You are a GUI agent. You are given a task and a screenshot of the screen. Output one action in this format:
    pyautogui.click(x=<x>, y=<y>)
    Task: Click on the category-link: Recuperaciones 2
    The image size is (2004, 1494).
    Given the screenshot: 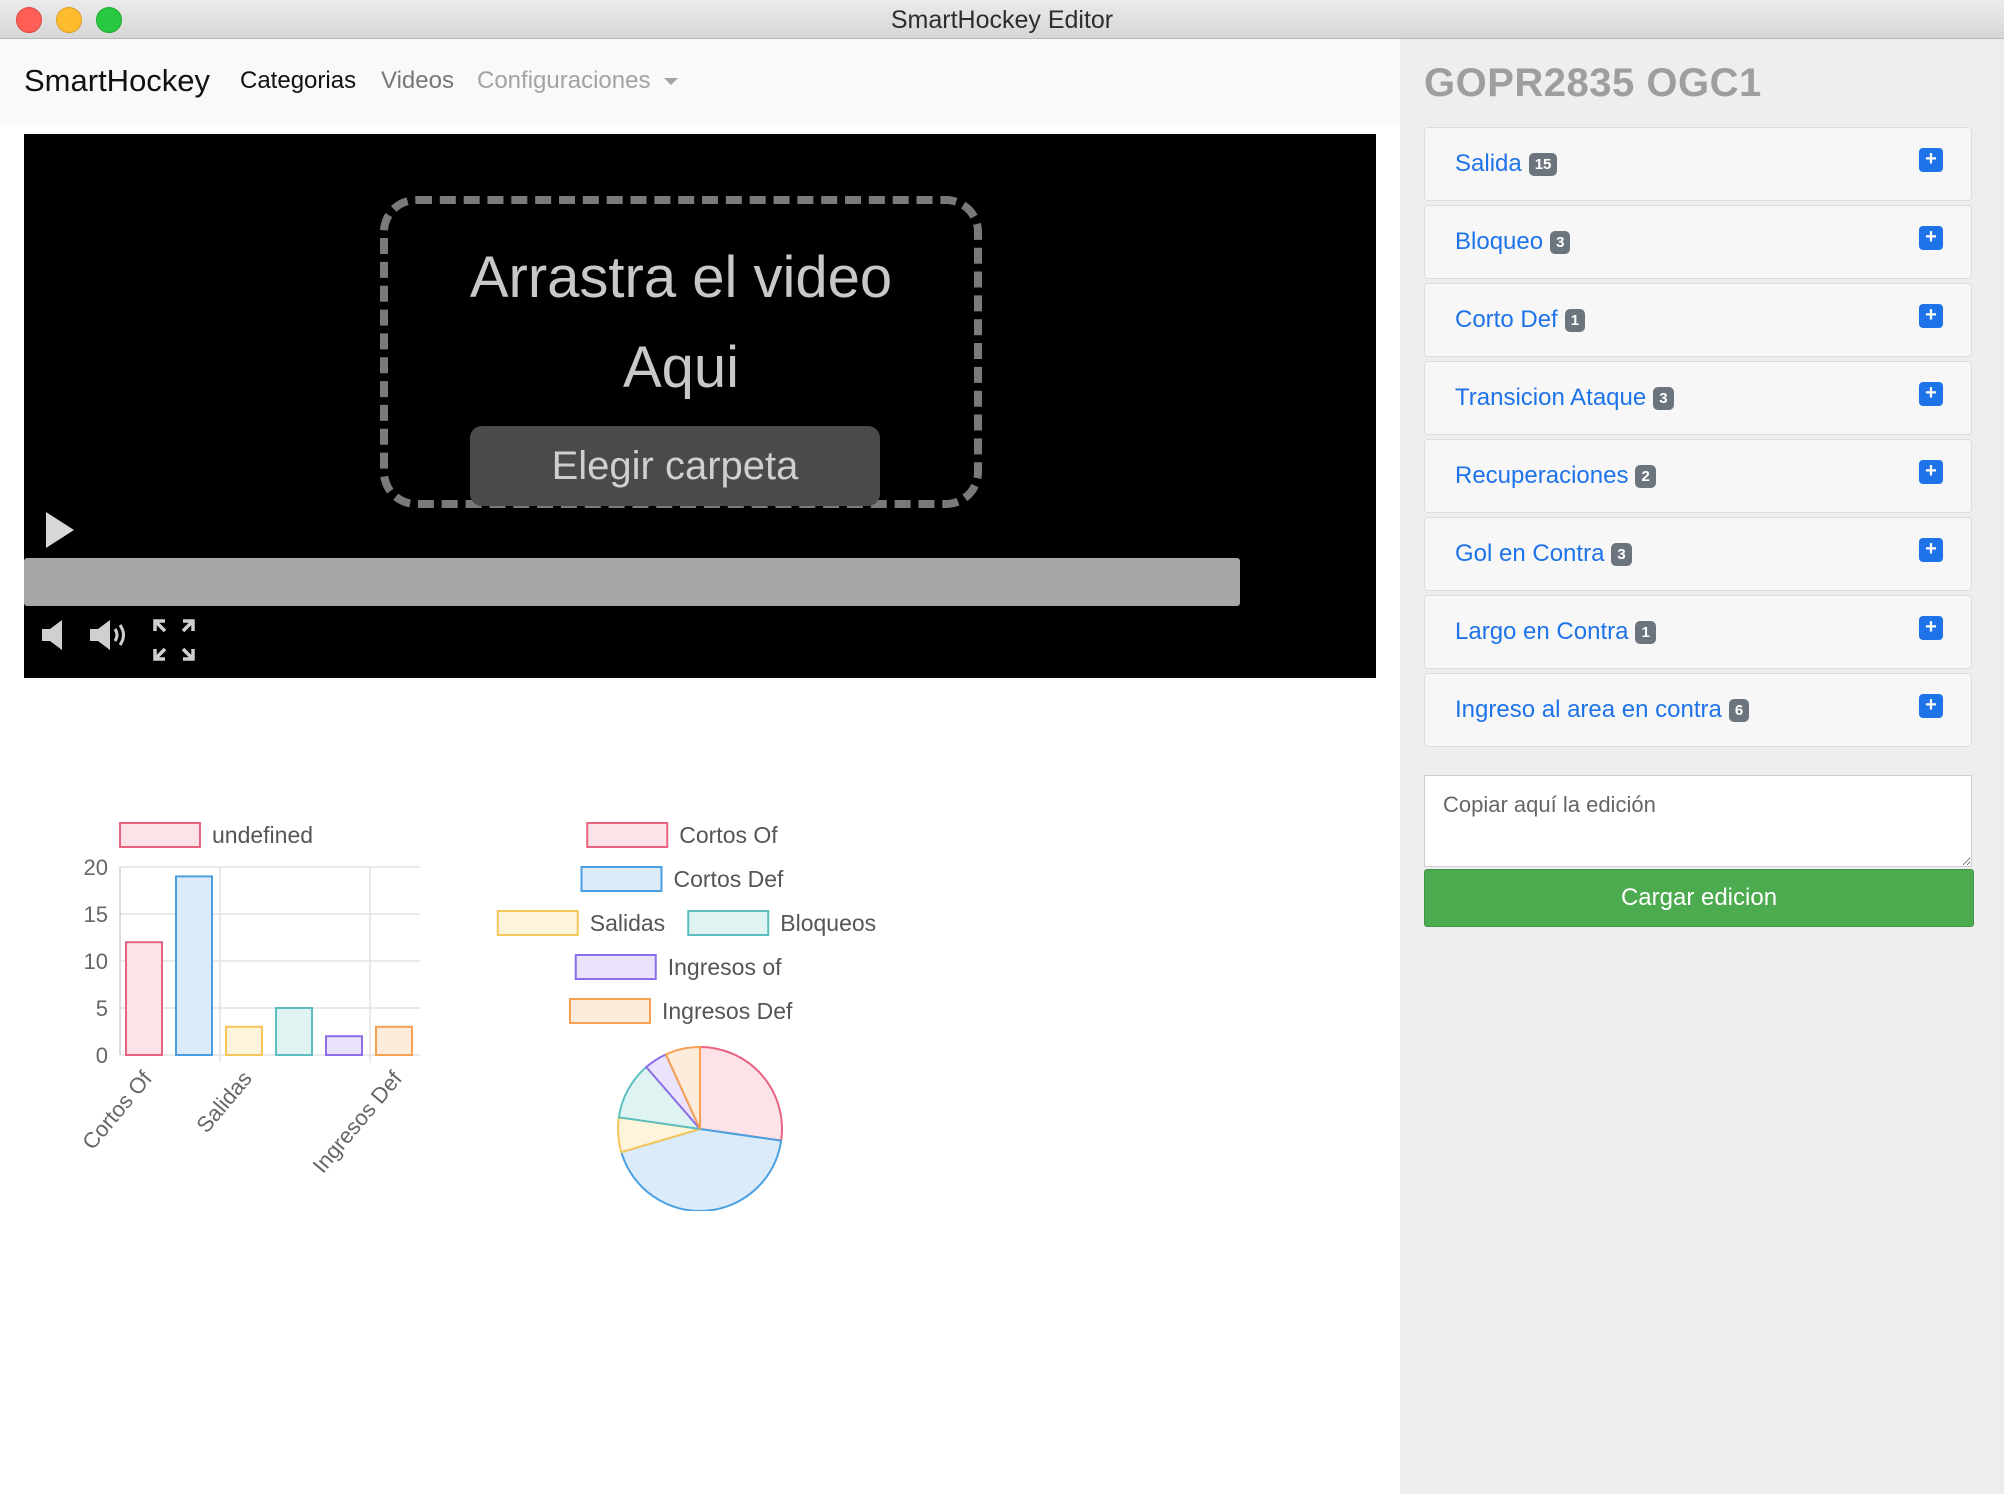 What is the action you would take?
    pyautogui.click(x=1555, y=476)
    